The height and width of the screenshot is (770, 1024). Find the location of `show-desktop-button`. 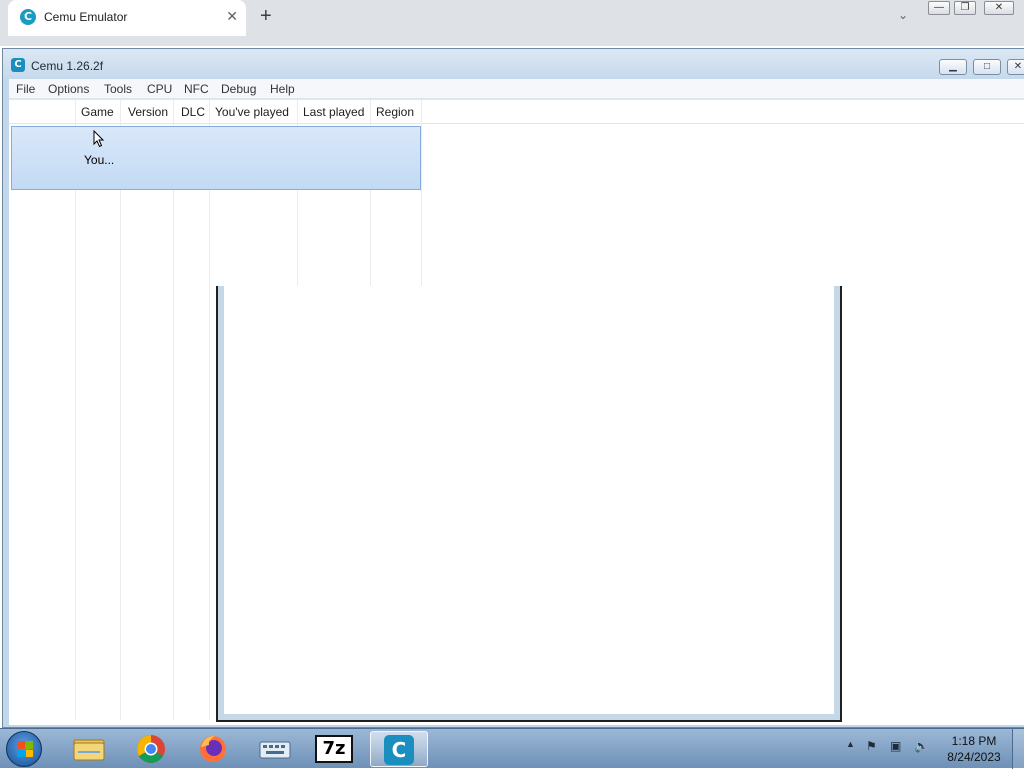

show-desktop-button is located at coordinates (1018, 749).